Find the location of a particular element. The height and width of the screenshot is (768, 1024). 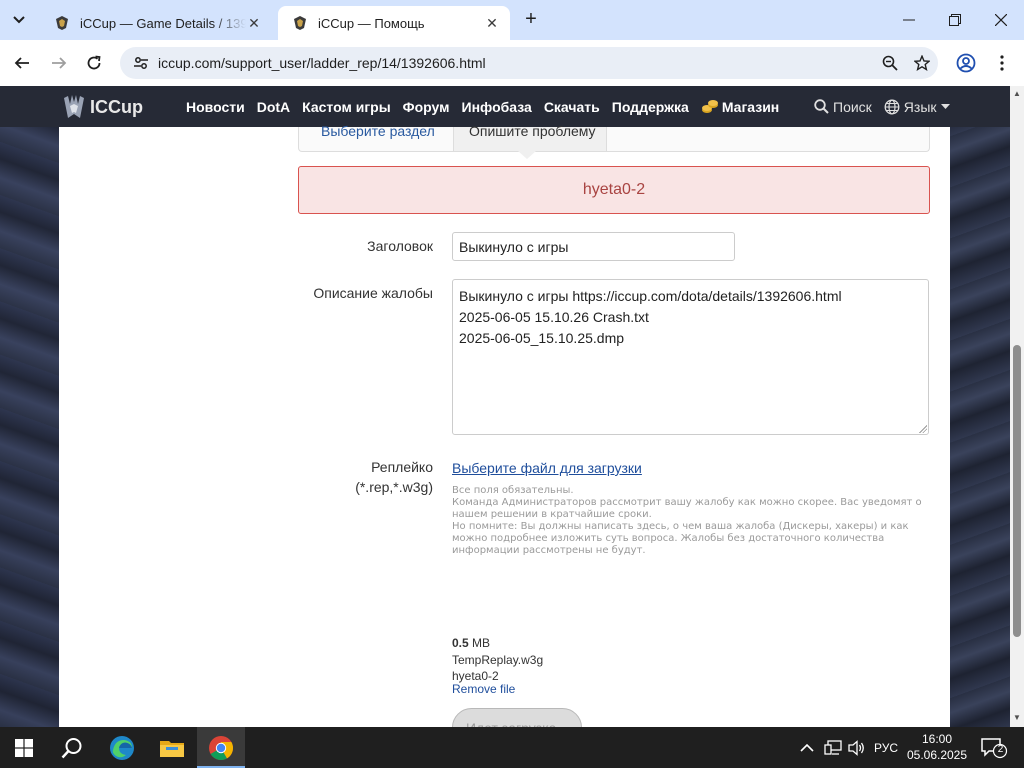

coins-icon is located at coordinates (709, 106).